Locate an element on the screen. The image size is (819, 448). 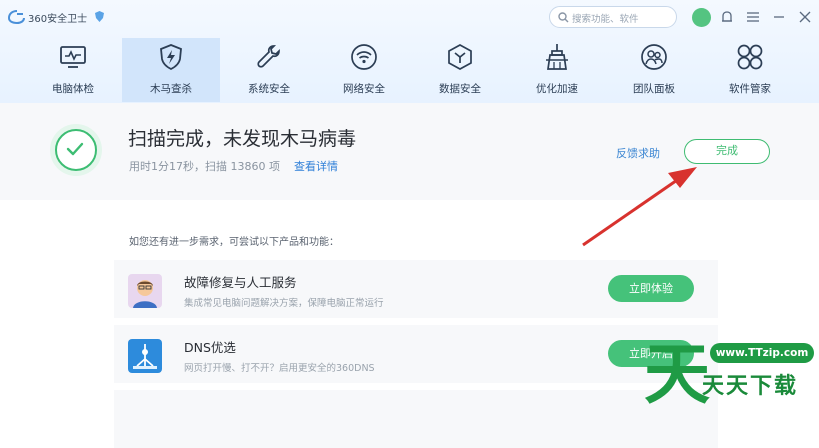
nav-item-system-security: 系统安全 is located at coordinates (269, 70).